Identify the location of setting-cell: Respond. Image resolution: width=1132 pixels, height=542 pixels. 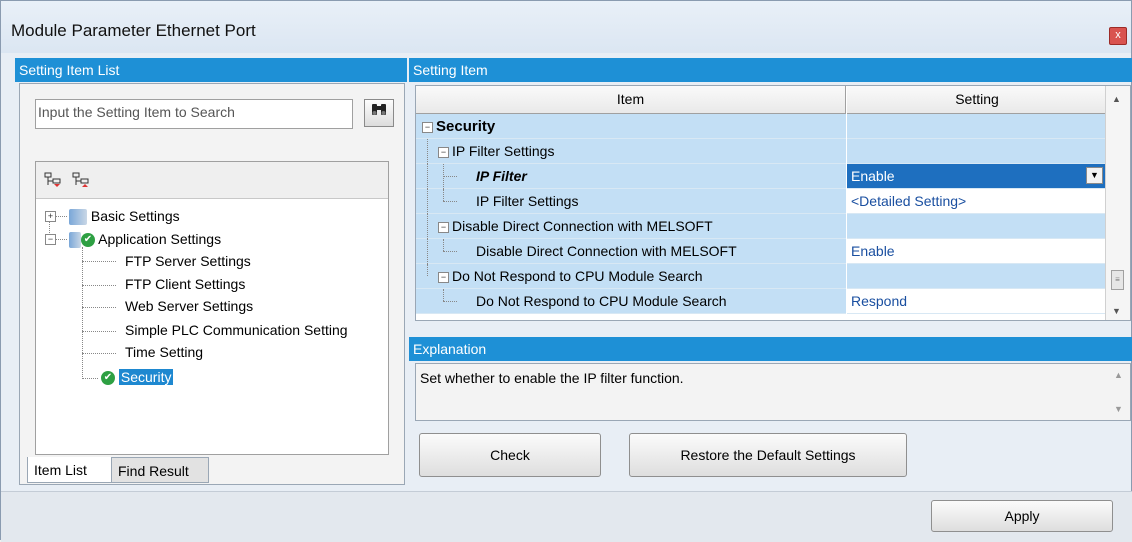
(977, 301).